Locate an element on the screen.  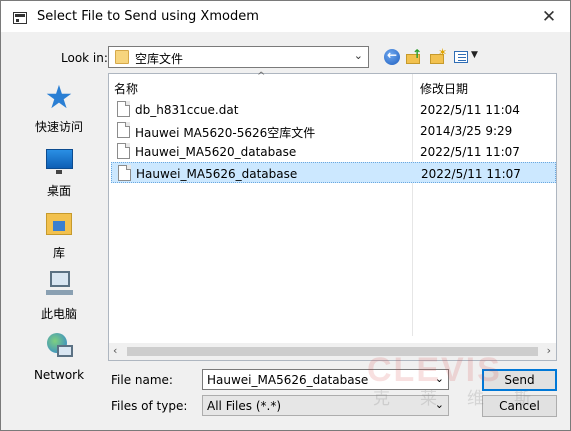
place-quick-access: ★ 快速访问 is located at coordinates (59, 108).